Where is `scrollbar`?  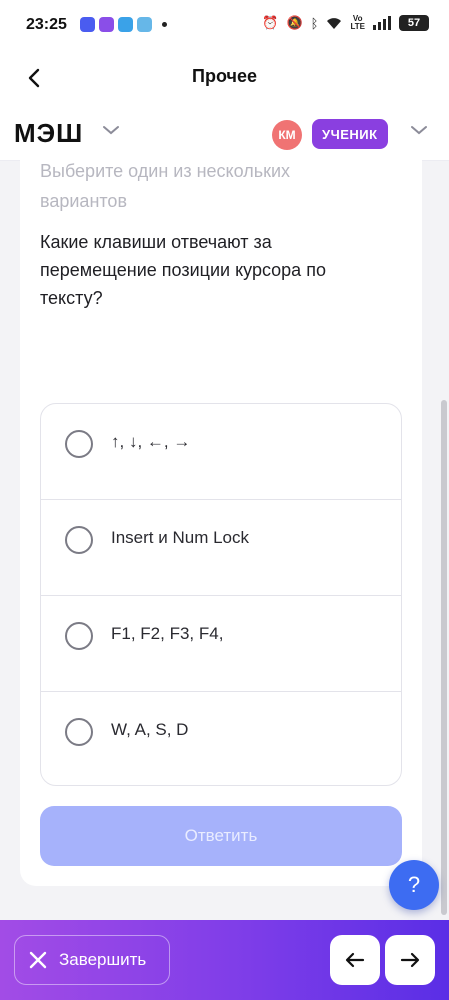
scrollbar is located at coordinates (444, 657).